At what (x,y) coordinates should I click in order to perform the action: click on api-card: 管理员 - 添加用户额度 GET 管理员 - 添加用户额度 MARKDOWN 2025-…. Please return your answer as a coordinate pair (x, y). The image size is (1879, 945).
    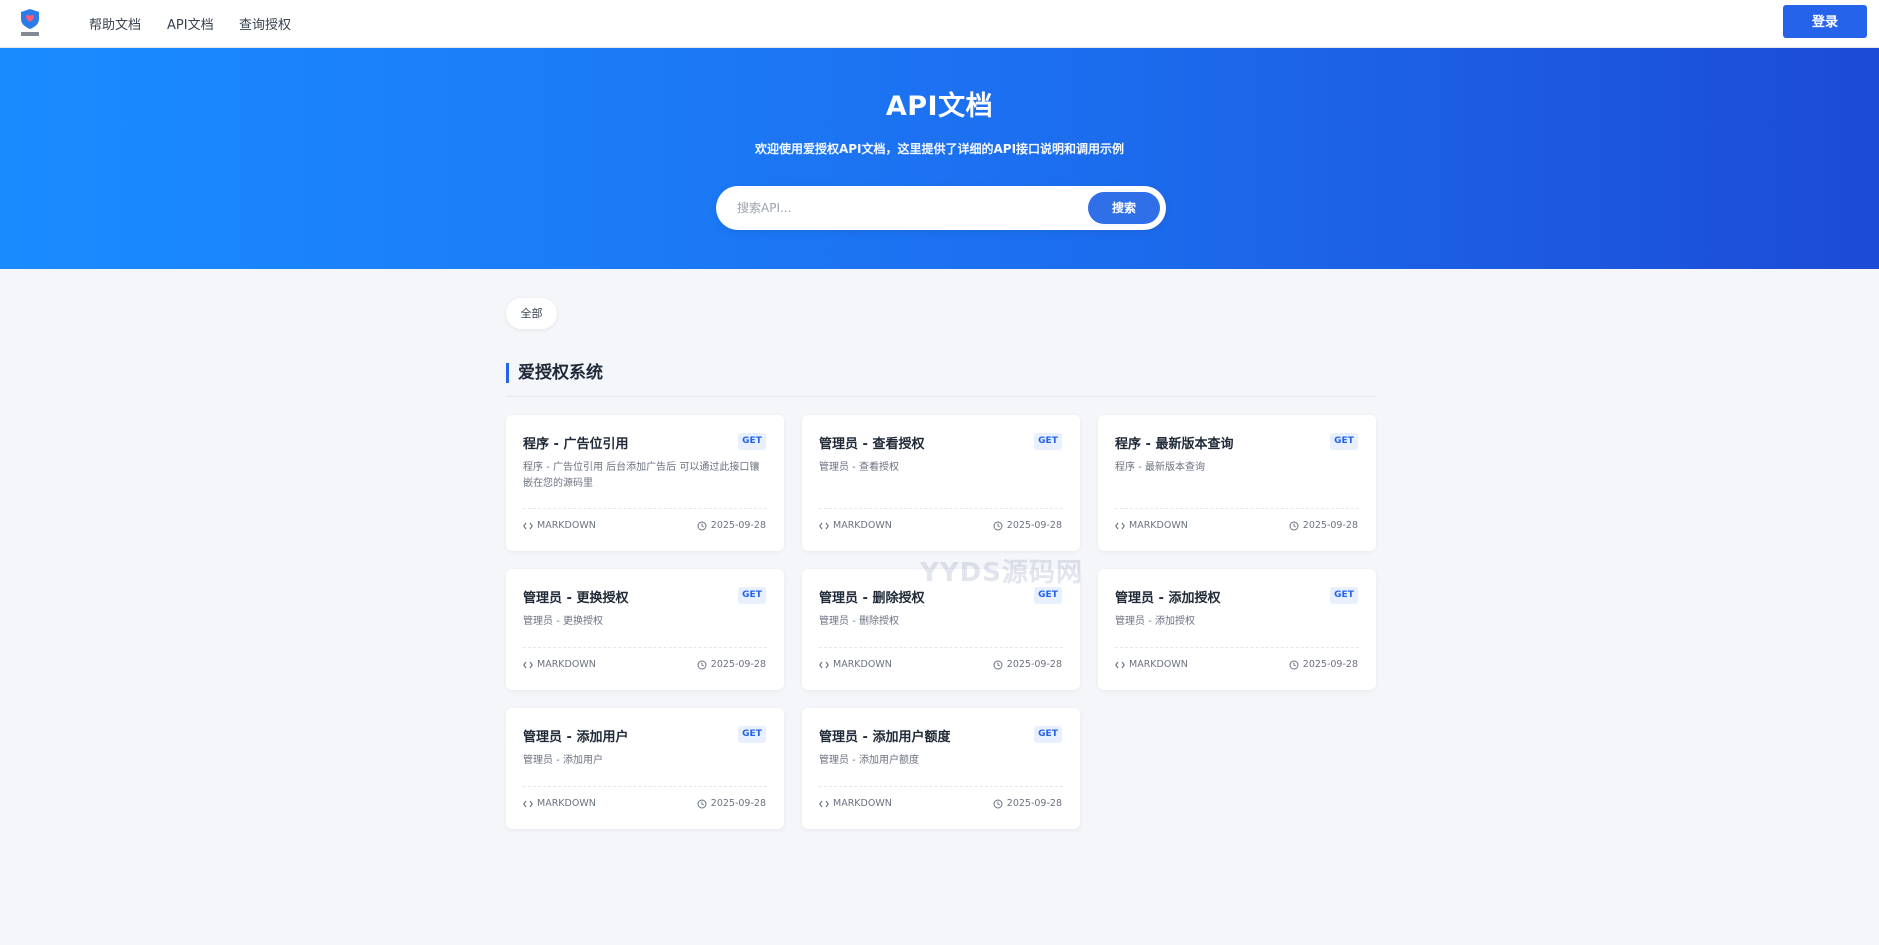
    Looking at the image, I should click on (941, 768).